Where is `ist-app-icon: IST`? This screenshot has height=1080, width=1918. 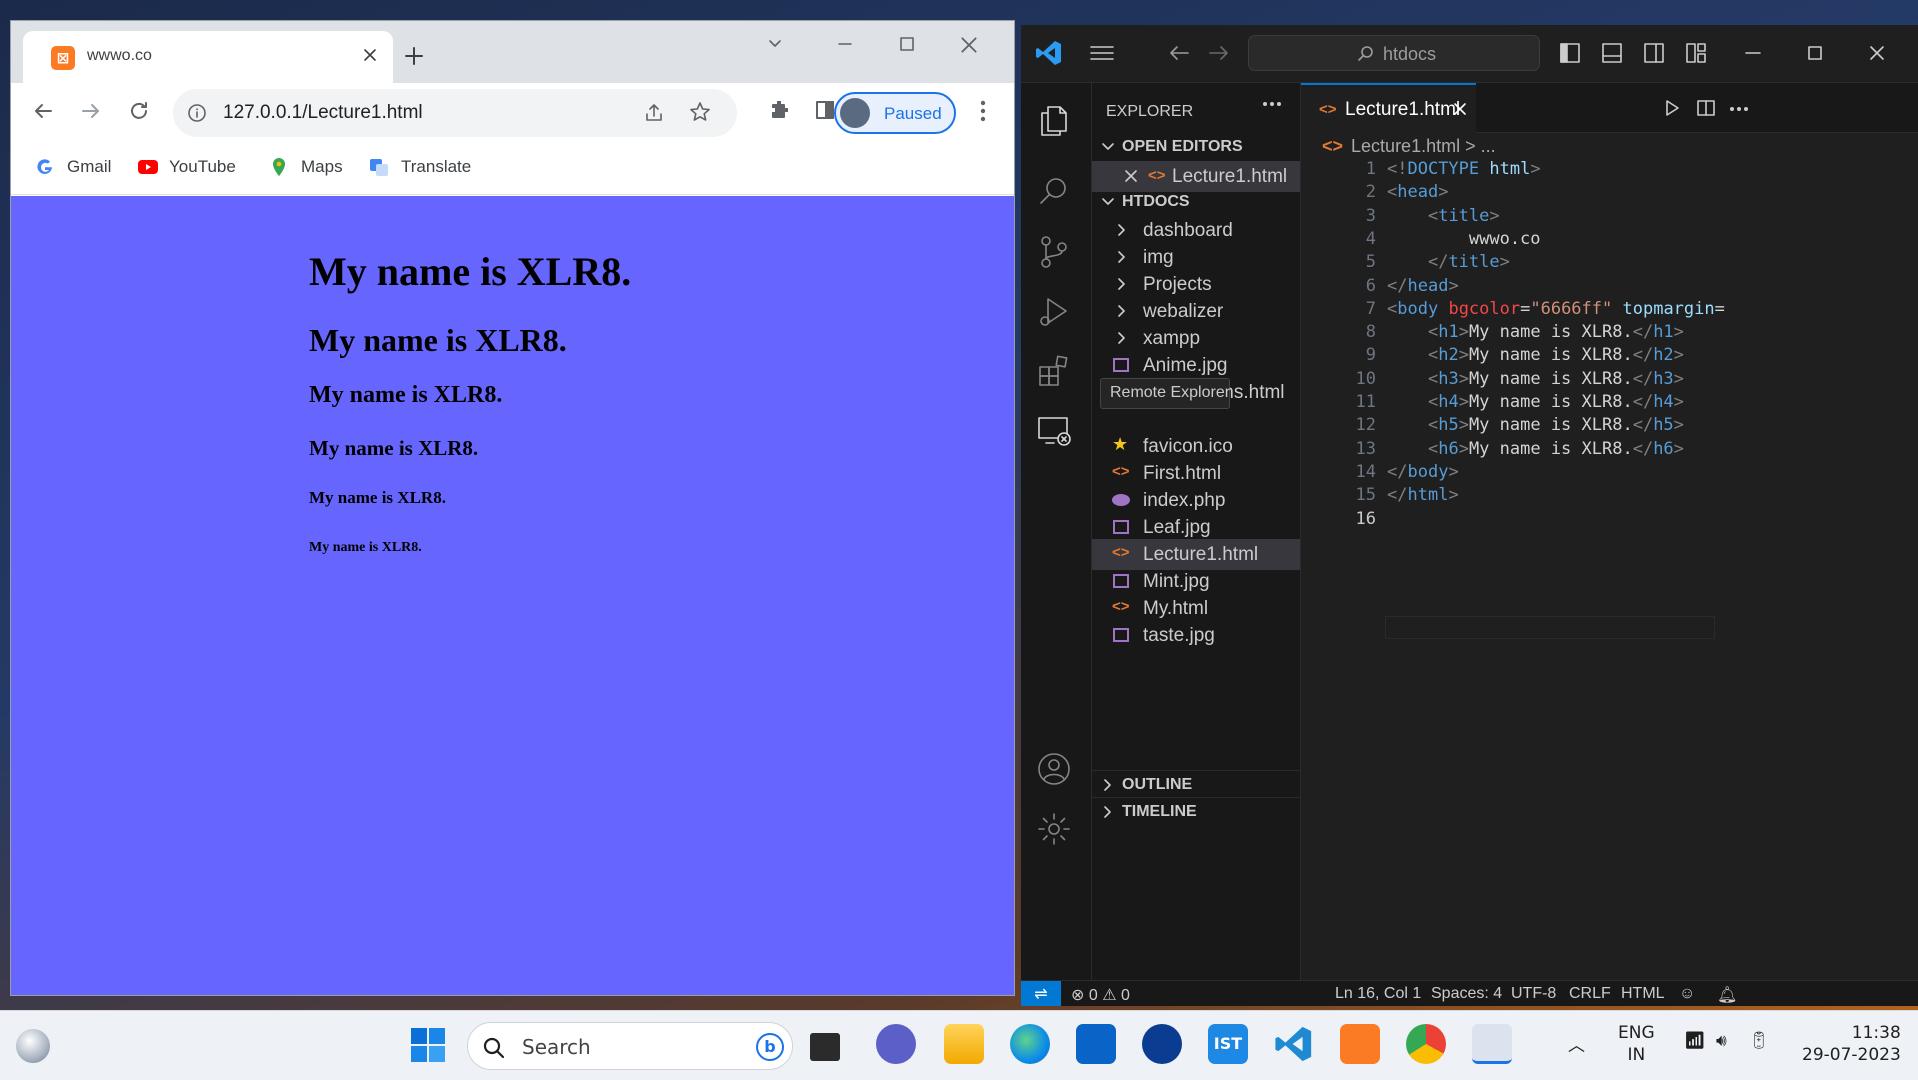 ist-app-icon: IST is located at coordinates (1228, 1044).